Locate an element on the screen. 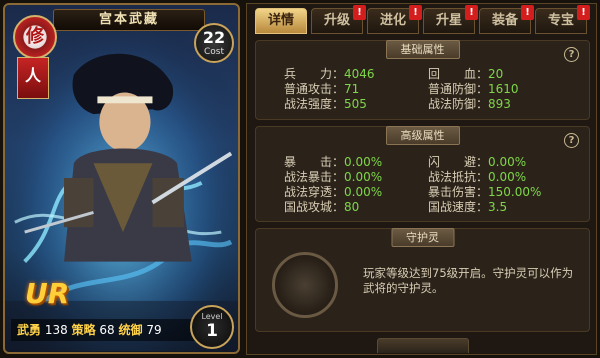 This screenshot has width=600, height=358. attr-label: 战法防御： is located at coordinates (458, 104).